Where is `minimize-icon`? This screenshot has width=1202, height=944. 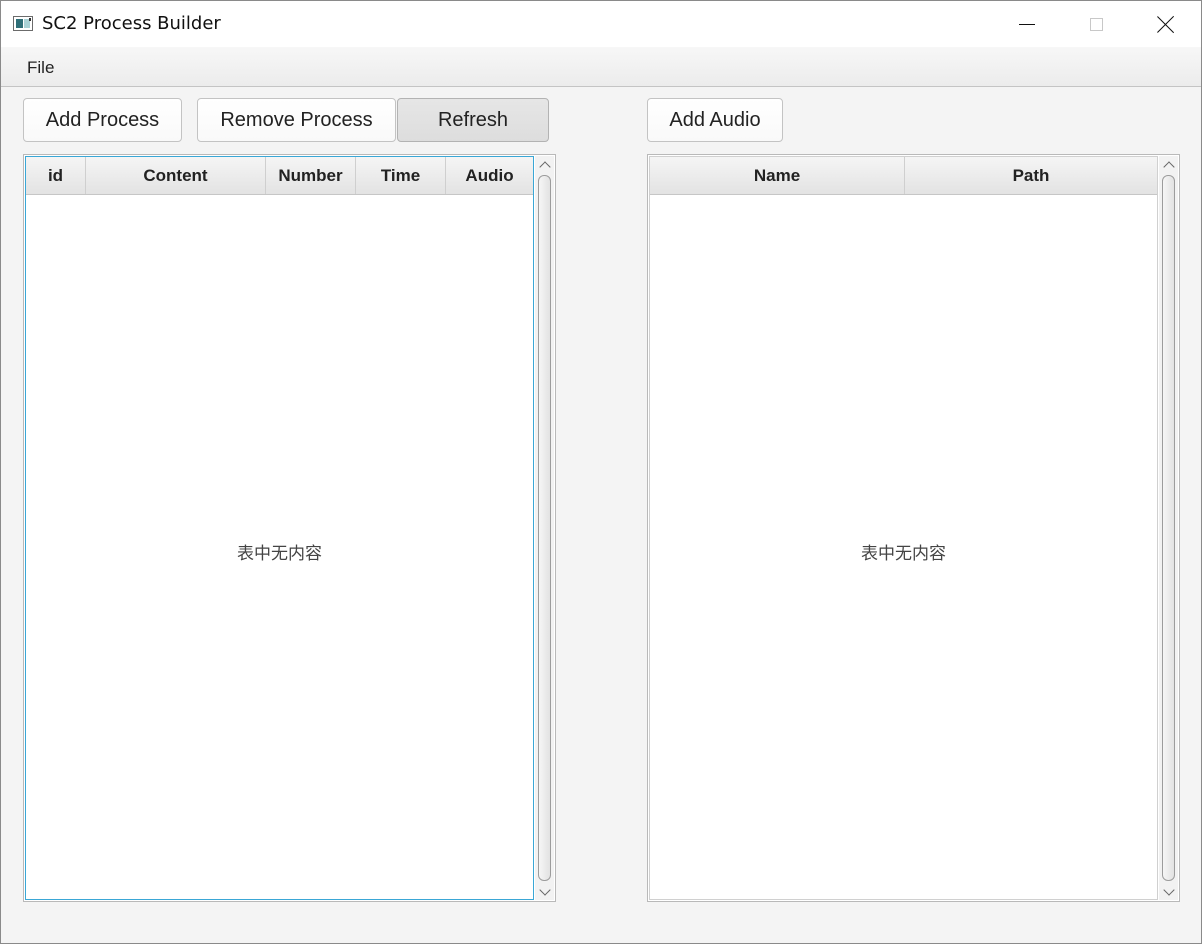
minimize-icon is located at coordinates (1027, 24).